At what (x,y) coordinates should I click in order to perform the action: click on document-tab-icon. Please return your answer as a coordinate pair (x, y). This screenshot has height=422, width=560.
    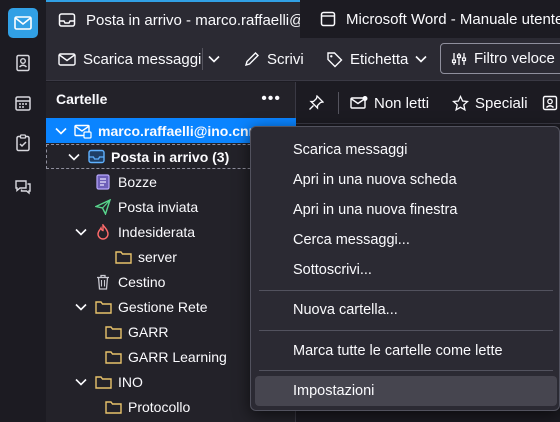
    Looking at the image, I should click on (328, 19).